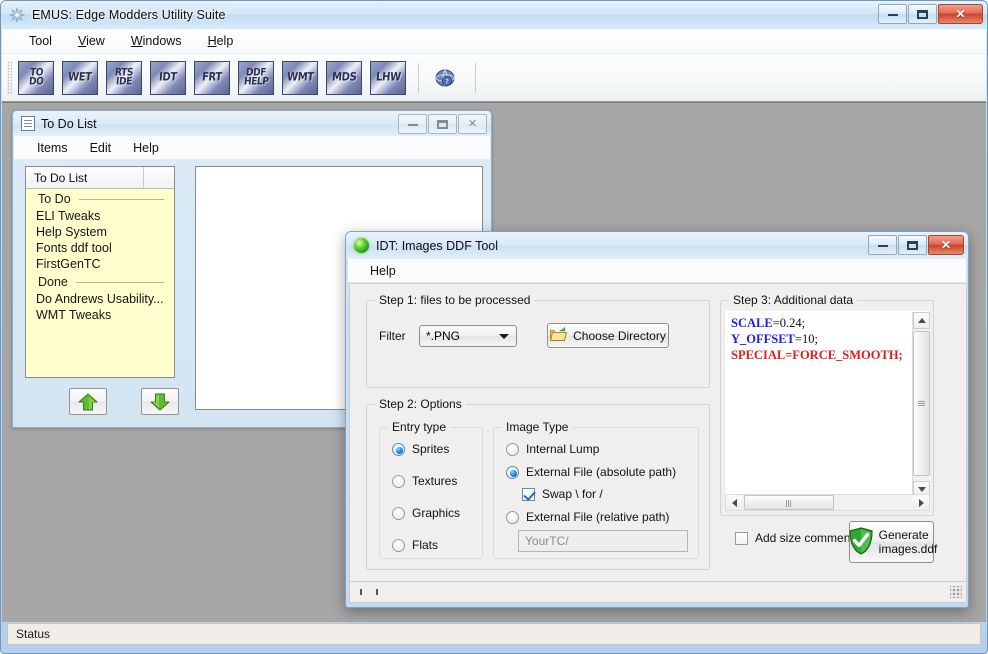  I want to click on generate-images-ddf-button: Generate images.ddf, so click(892, 542).